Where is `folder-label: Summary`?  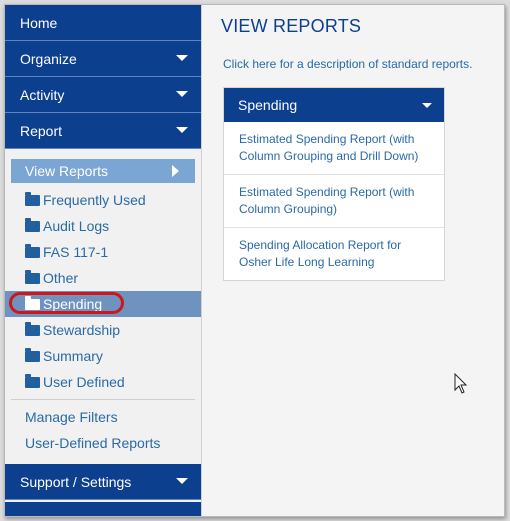
folder-label: Summary is located at coordinates (73, 356).